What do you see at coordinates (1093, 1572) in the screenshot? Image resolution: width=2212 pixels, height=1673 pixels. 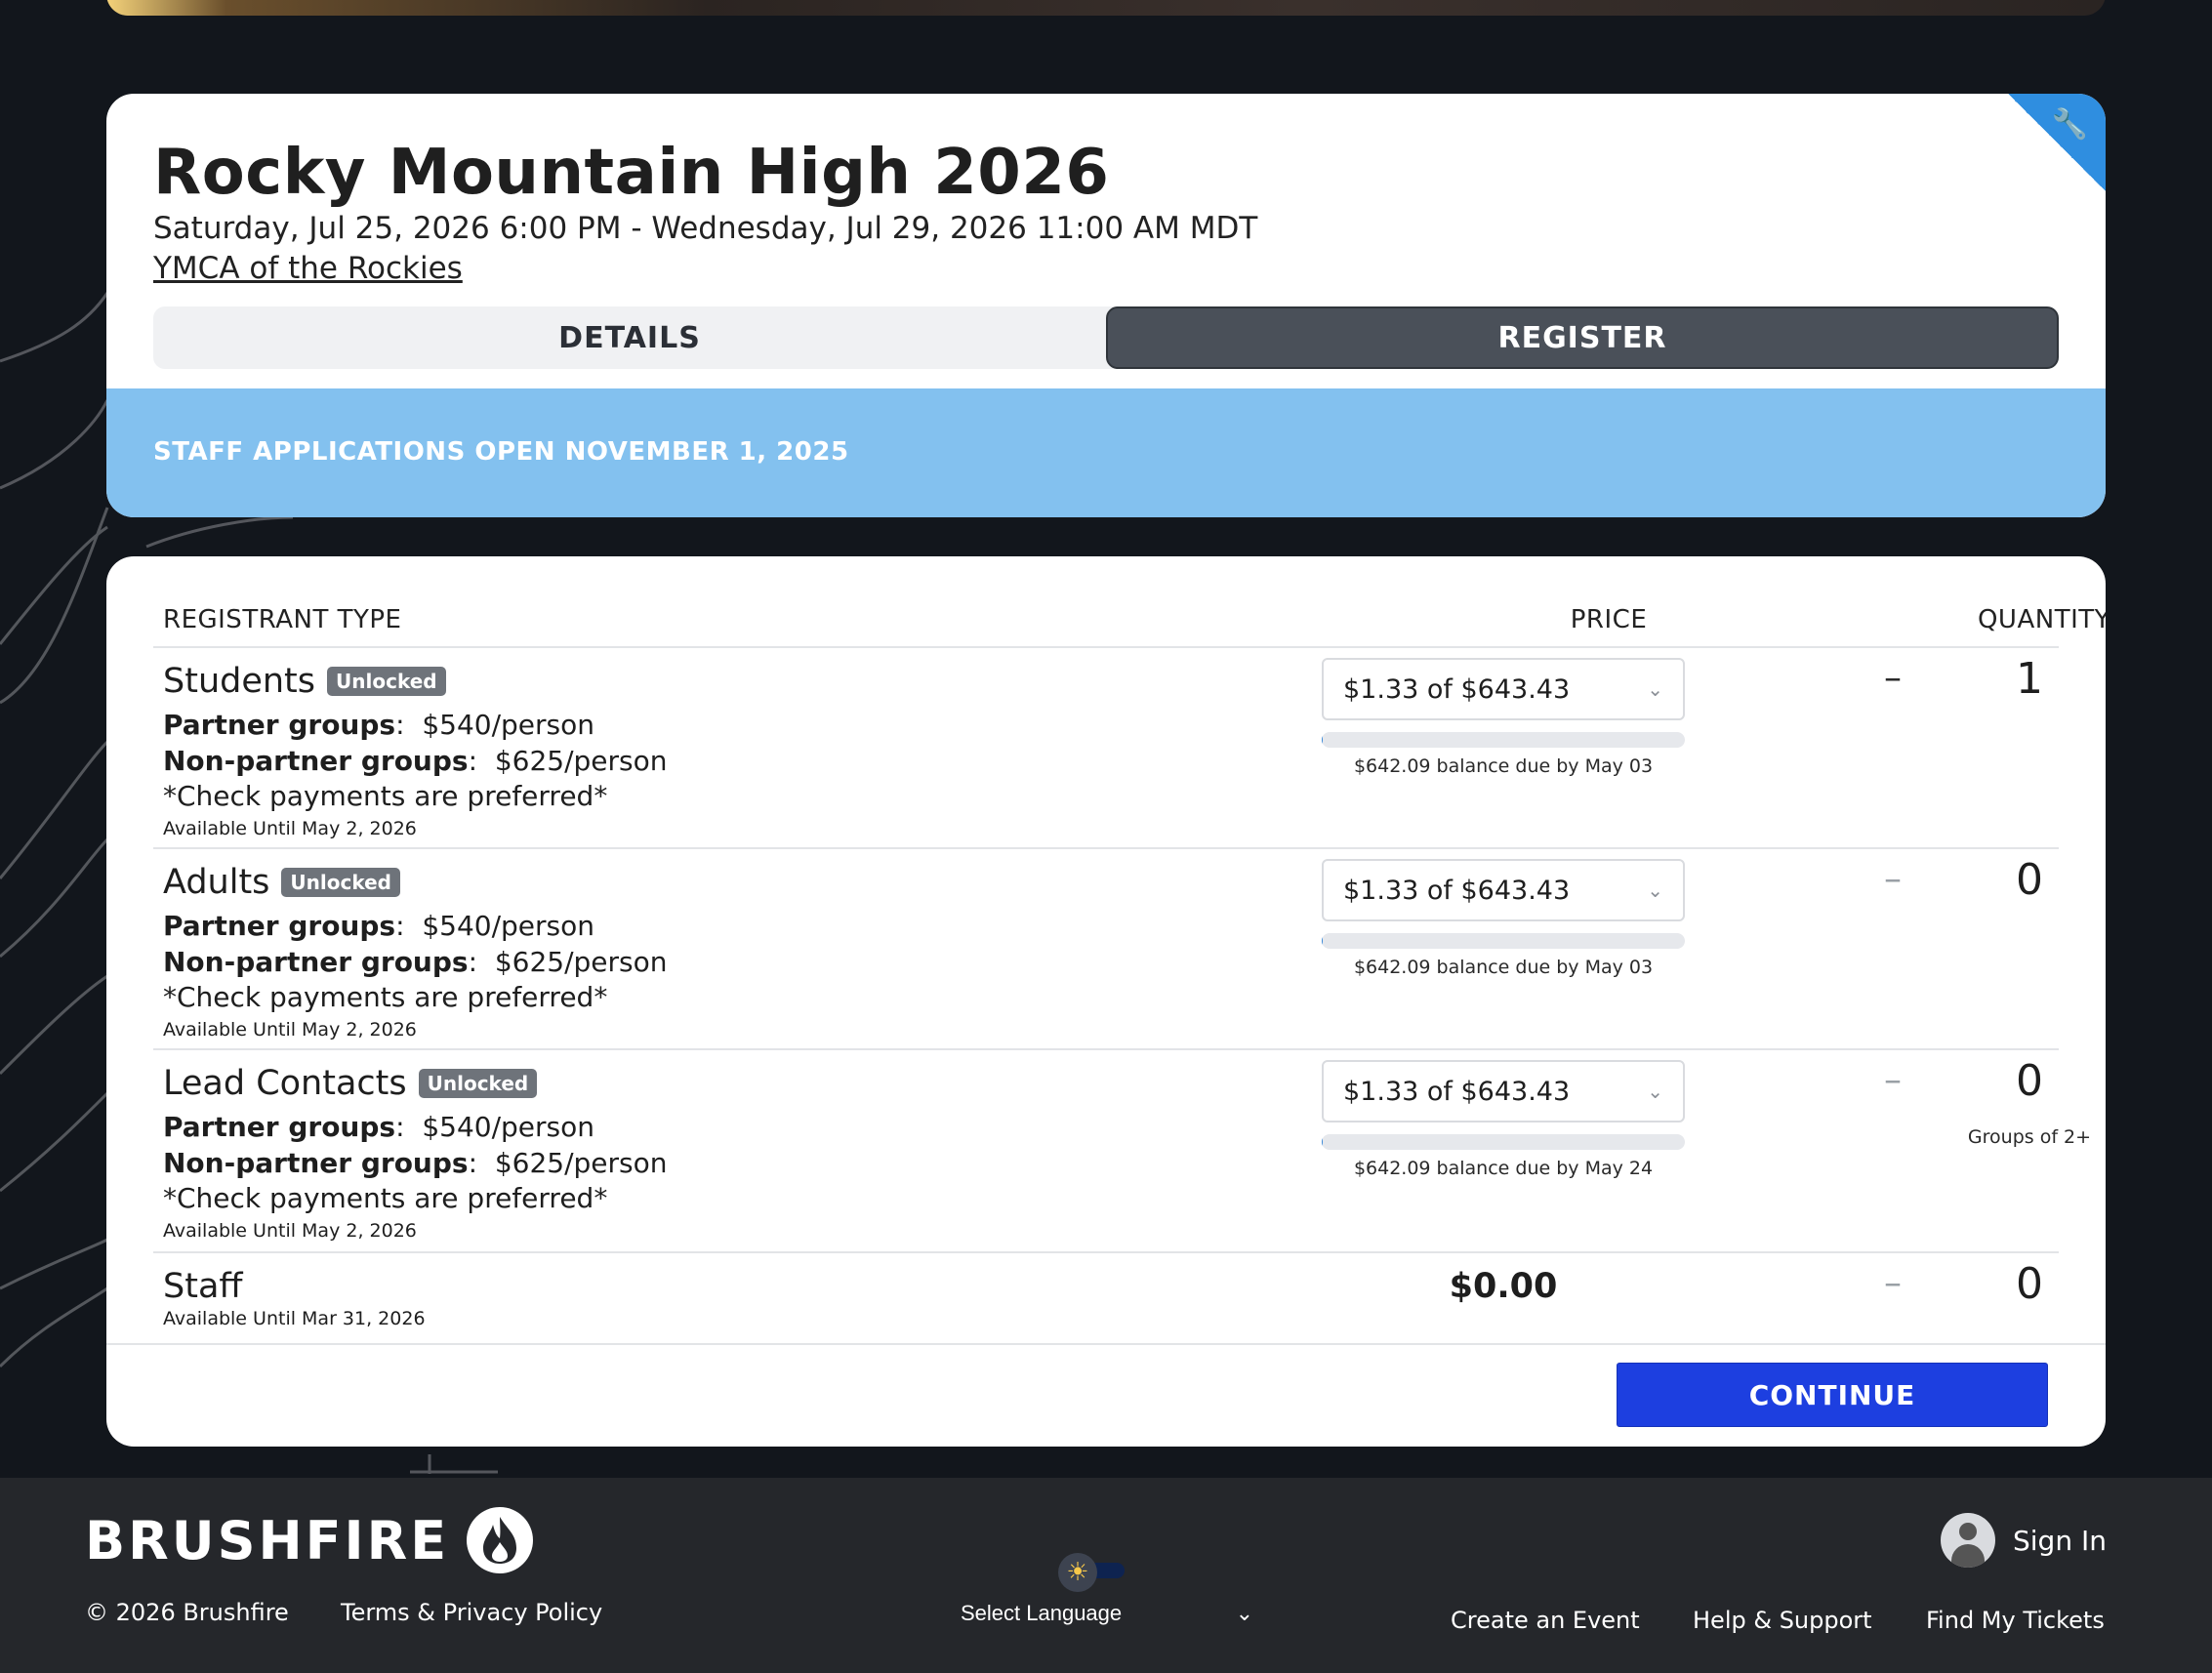 I see `theme-toggle: ☀` at bounding box center [1093, 1572].